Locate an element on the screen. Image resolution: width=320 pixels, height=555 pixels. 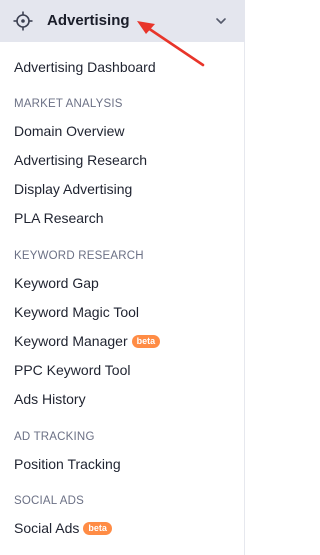
section-title-market-analysis: MARKET ANALYSIS is located at coordinates (68, 104).